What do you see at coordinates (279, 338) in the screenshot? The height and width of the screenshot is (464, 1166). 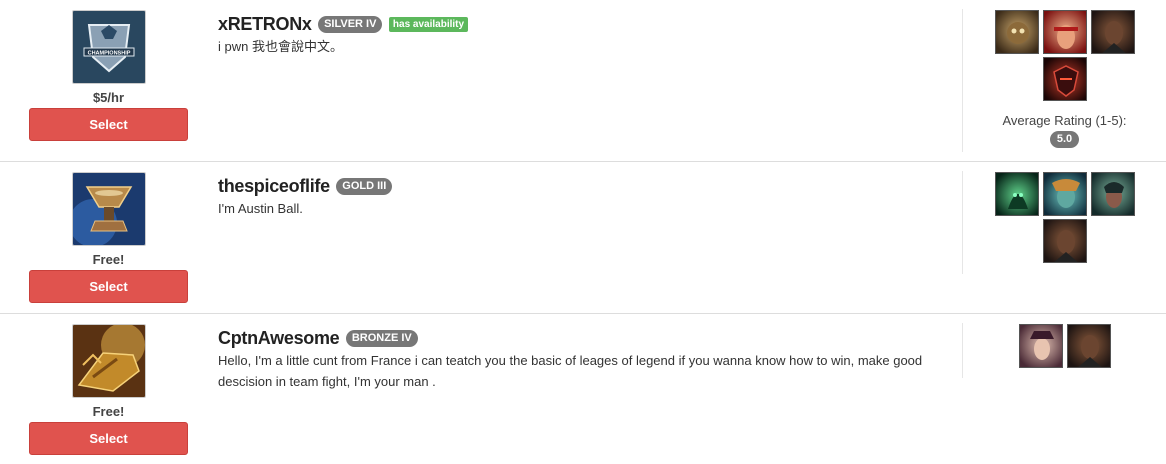 I see `coach-username: CptnAwesome` at bounding box center [279, 338].